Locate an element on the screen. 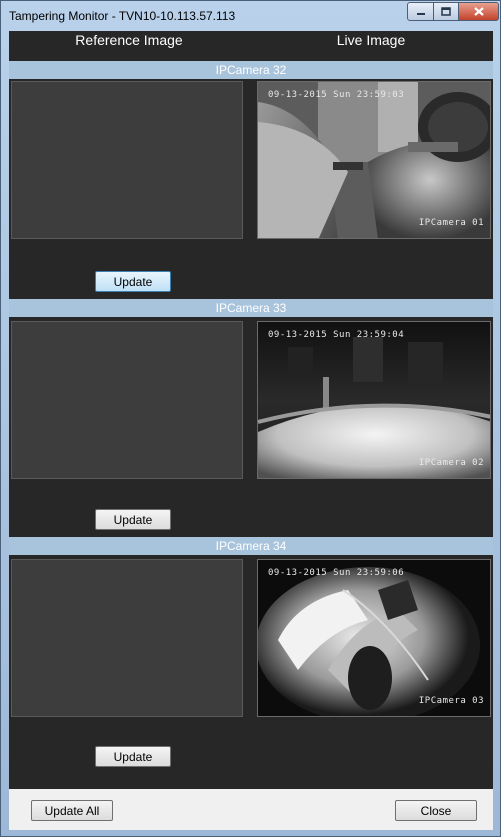 The image size is (501, 837). minimize-button is located at coordinates (420, 11).